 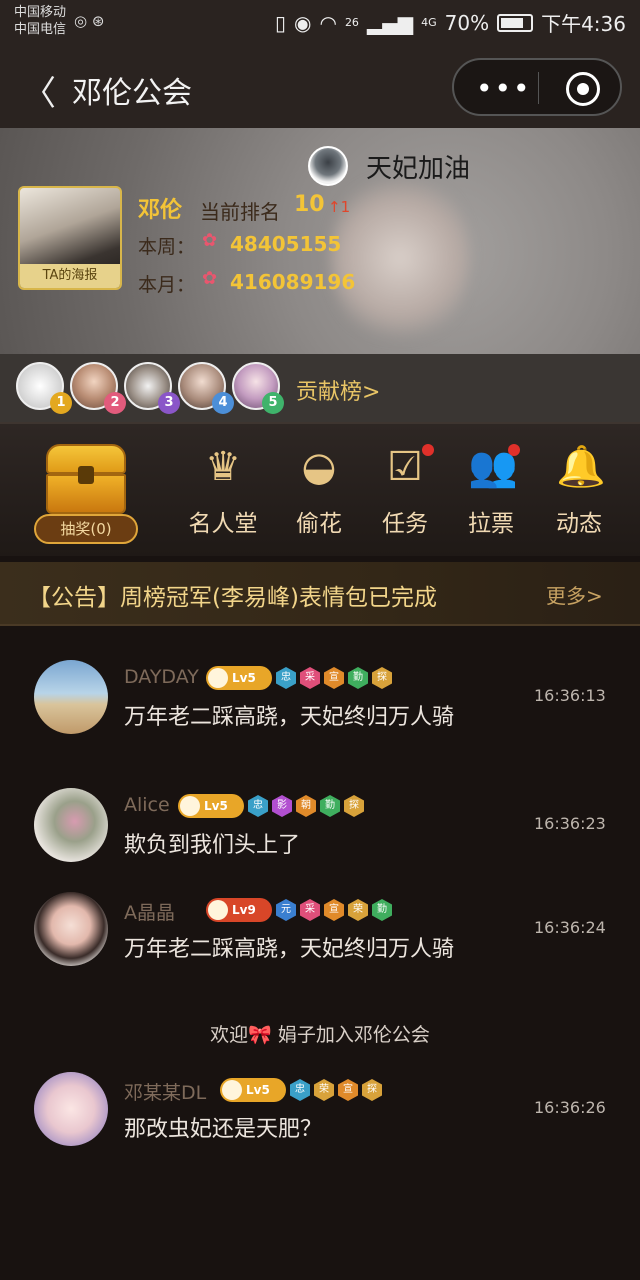 What do you see at coordinates (319, 524) in the screenshot?
I see `feature-label: 偷花` at bounding box center [319, 524].